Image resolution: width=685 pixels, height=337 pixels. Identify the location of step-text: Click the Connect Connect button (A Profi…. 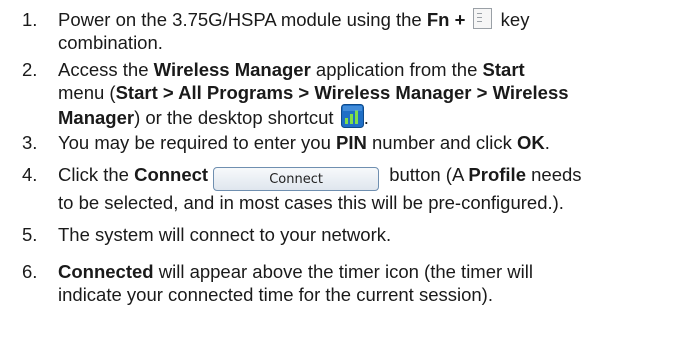
(369, 188).